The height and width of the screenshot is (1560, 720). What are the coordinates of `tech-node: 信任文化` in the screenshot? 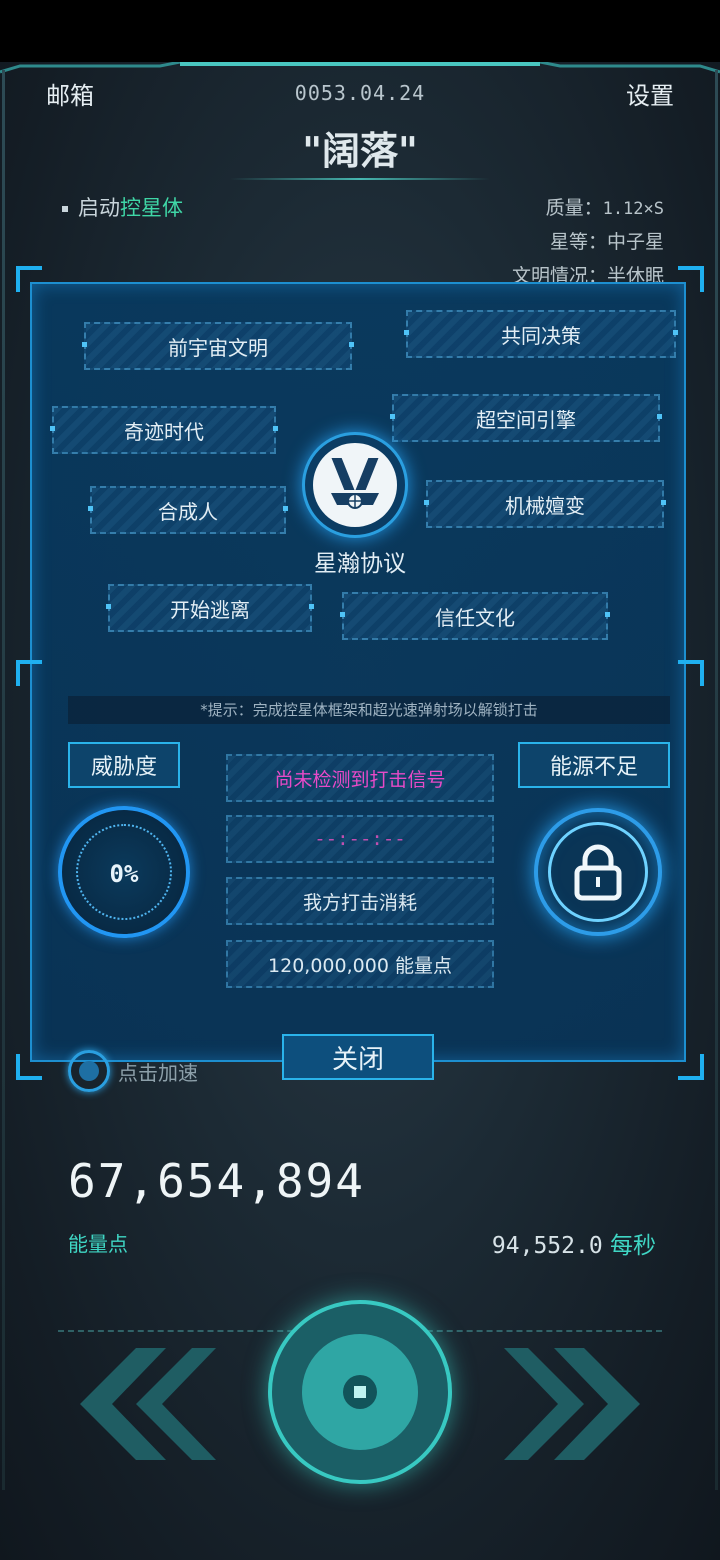 It's located at (475, 616).